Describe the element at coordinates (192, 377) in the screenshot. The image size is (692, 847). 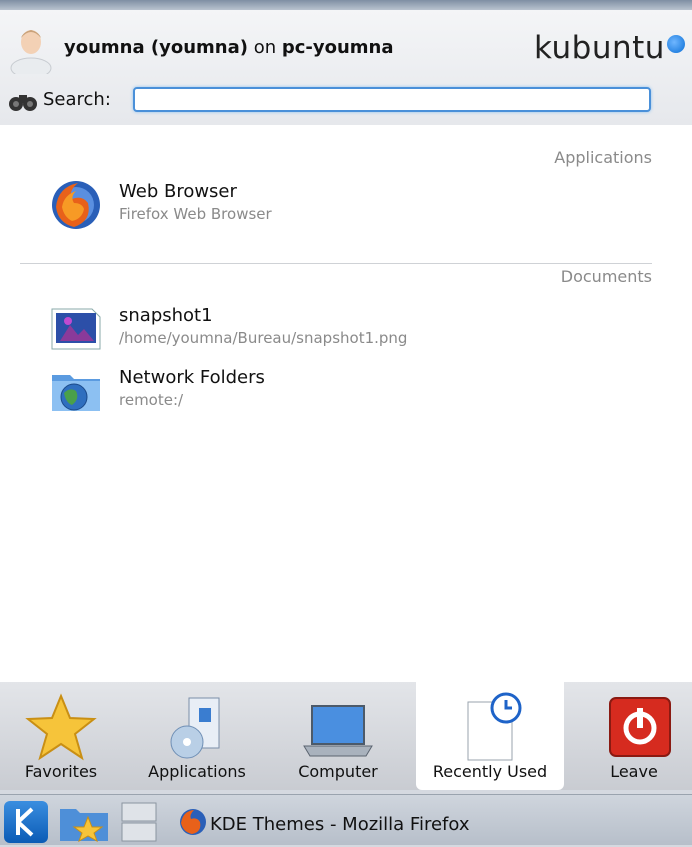
I see `list-item-title: Network Folders` at that location.